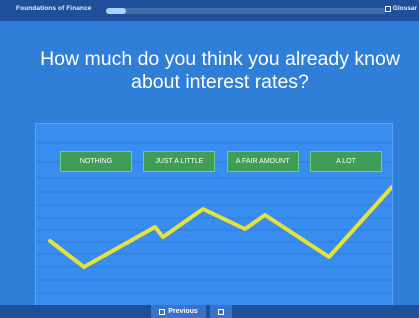 The width and height of the screenshot is (419, 318). Describe the element at coordinates (96, 161) in the screenshot. I see `option-nothing: NOTHING` at that location.